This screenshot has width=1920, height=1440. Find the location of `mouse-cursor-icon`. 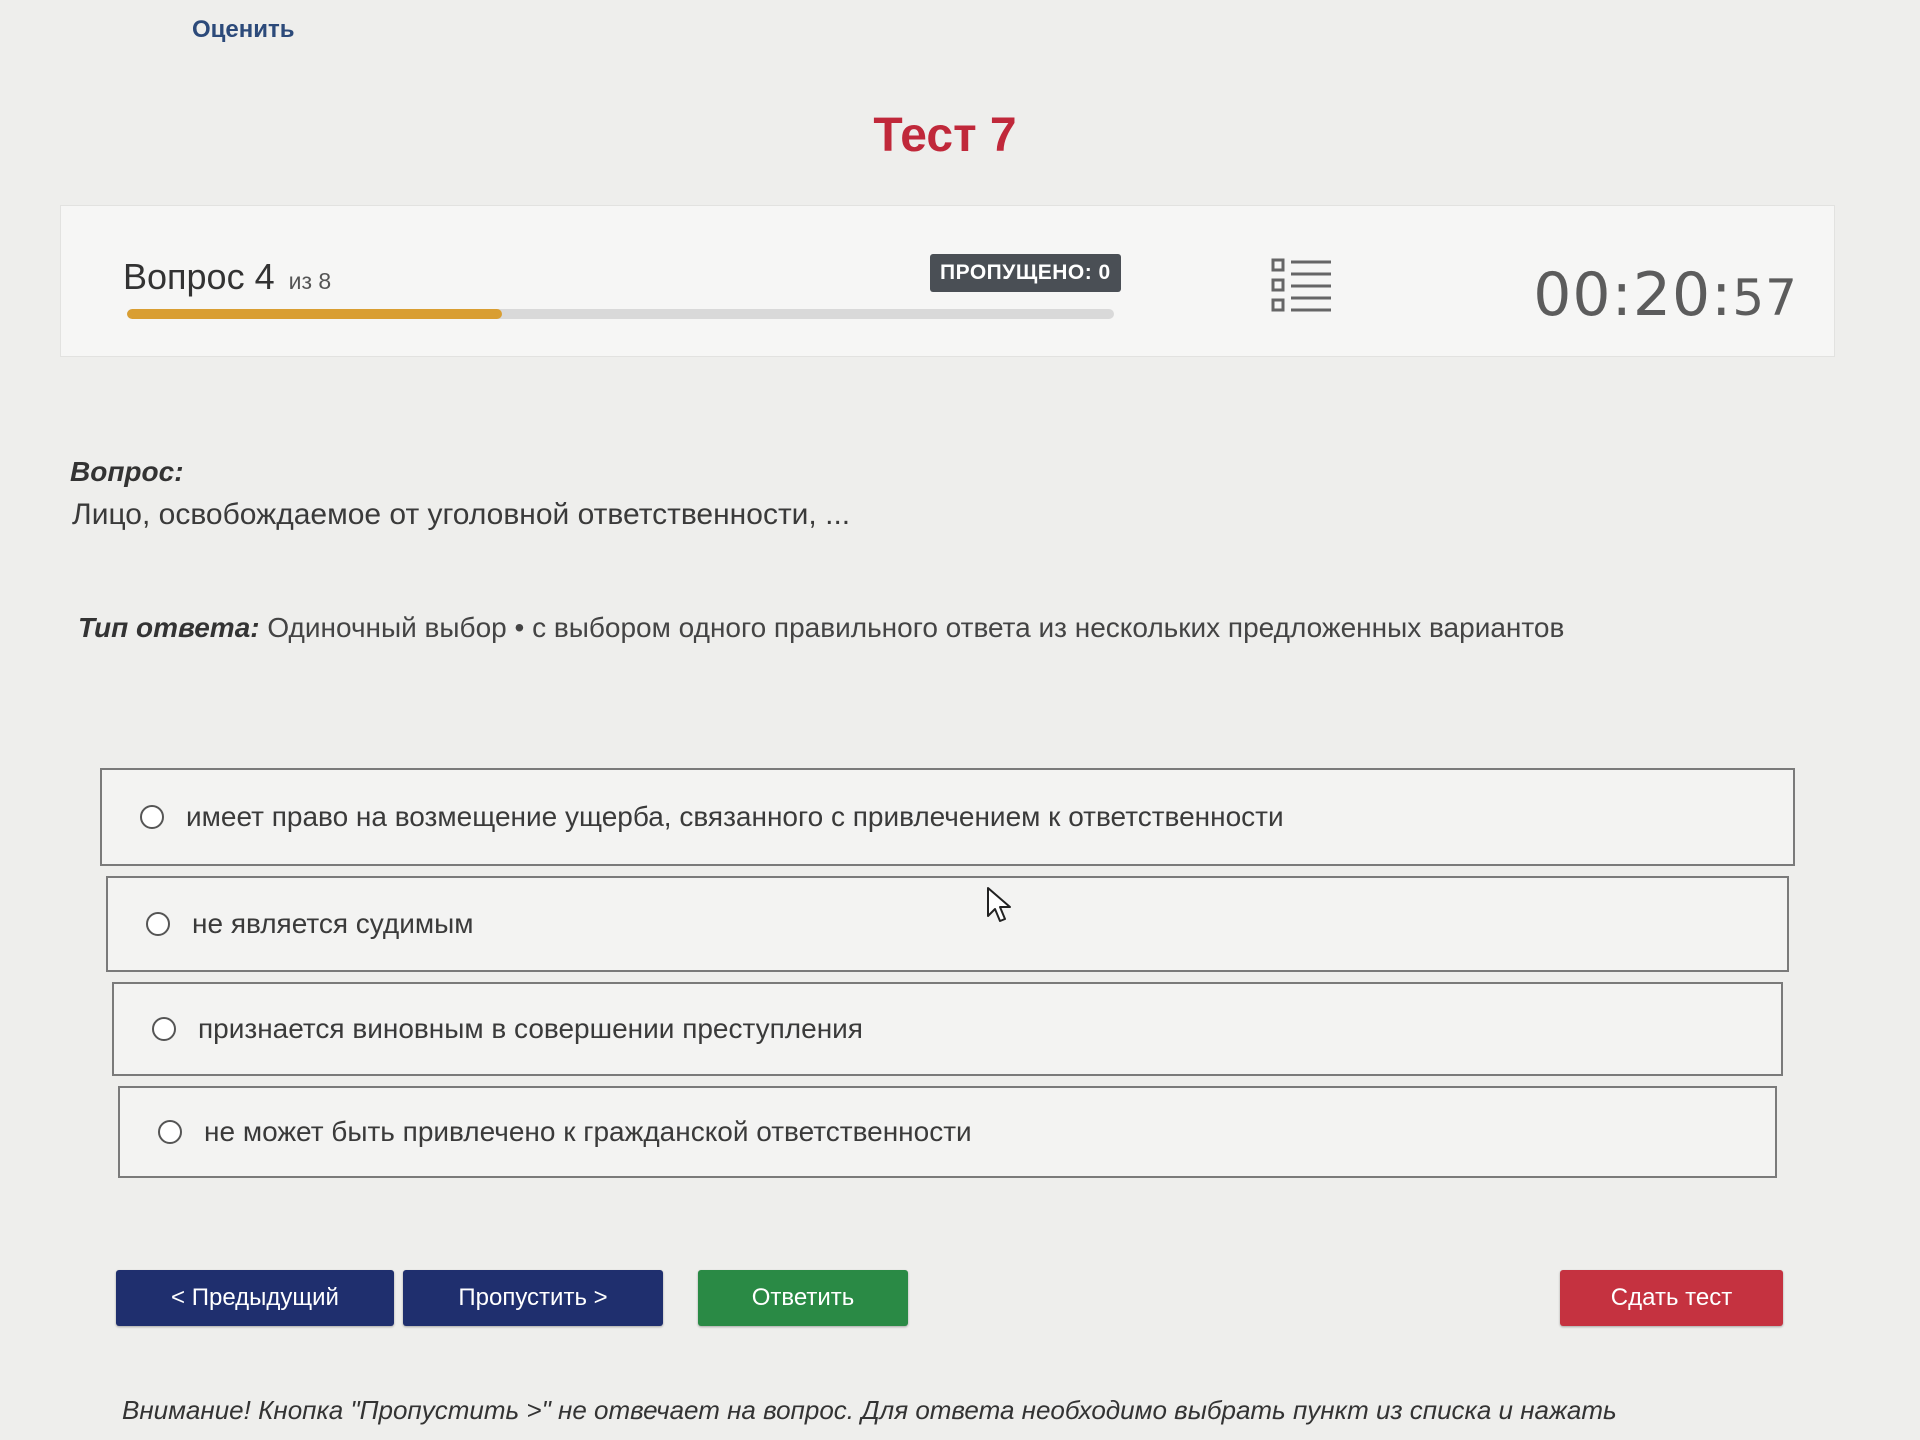

mouse-cursor-icon is located at coordinates (999, 904).